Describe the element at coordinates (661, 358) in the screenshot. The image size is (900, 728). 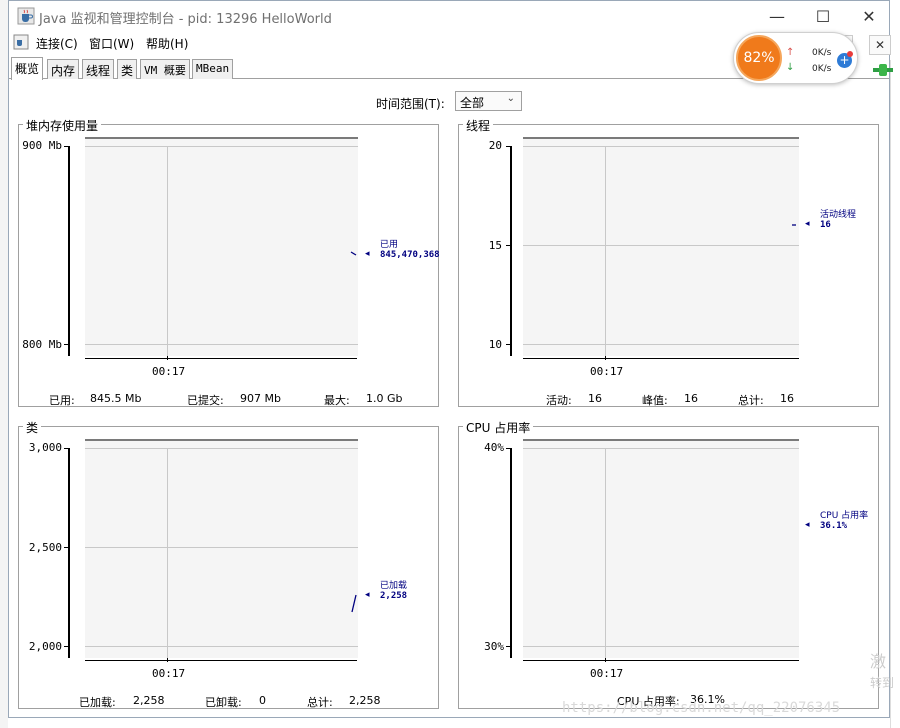
I see `threads-x-axis` at that location.